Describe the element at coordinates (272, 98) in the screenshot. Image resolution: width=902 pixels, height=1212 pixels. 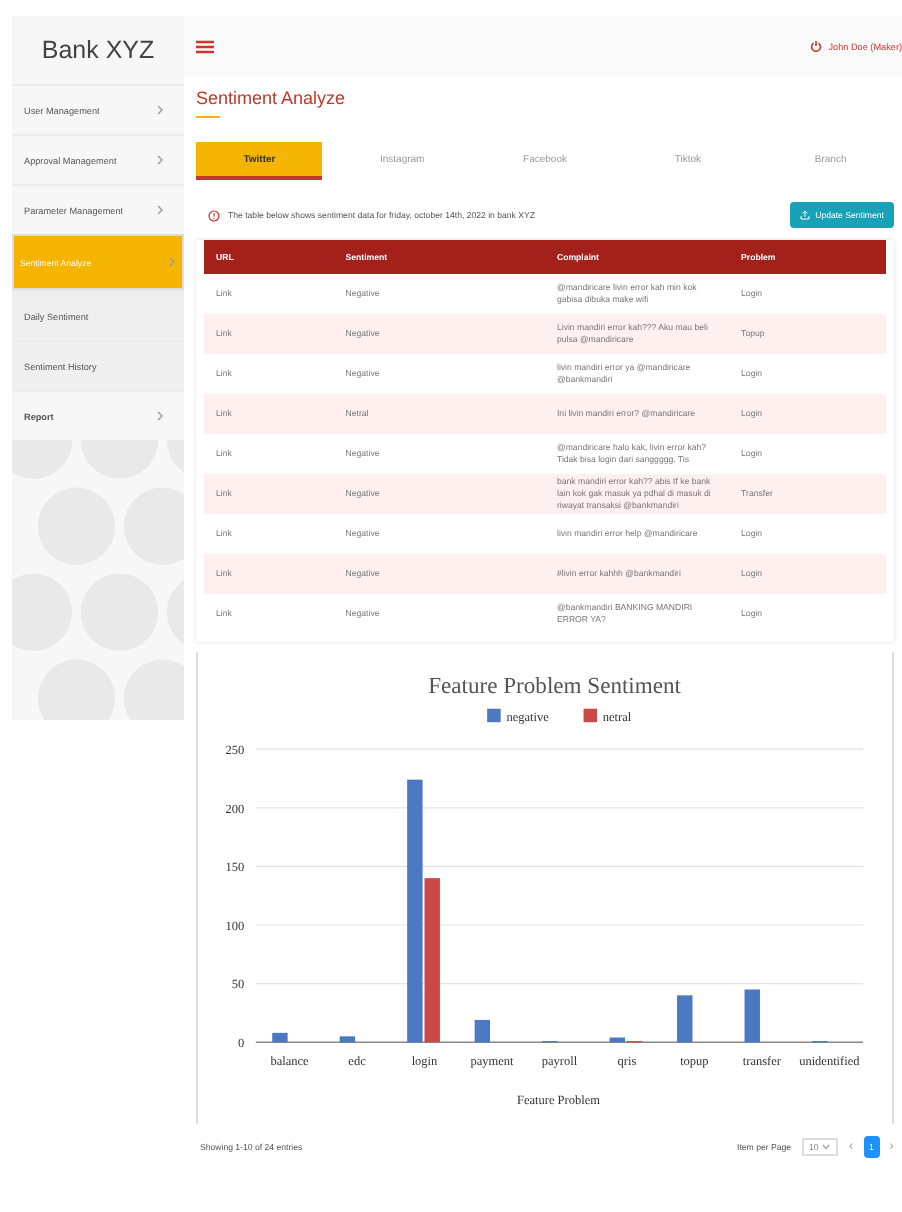
I see `page-title: Sentiment Analyze` at that location.